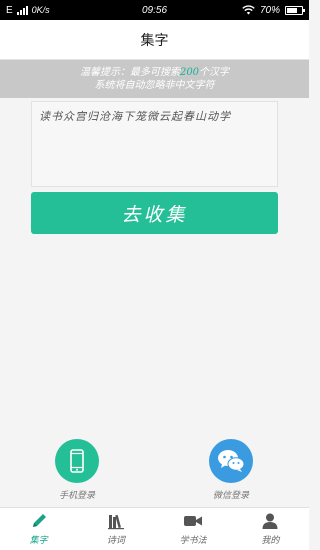 Image resolution: width=320 pixels, height=550 pixels. What do you see at coordinates (38, 541) in the screenshot?
I see `tab-label: 集字` at bounding box center [38, 541].